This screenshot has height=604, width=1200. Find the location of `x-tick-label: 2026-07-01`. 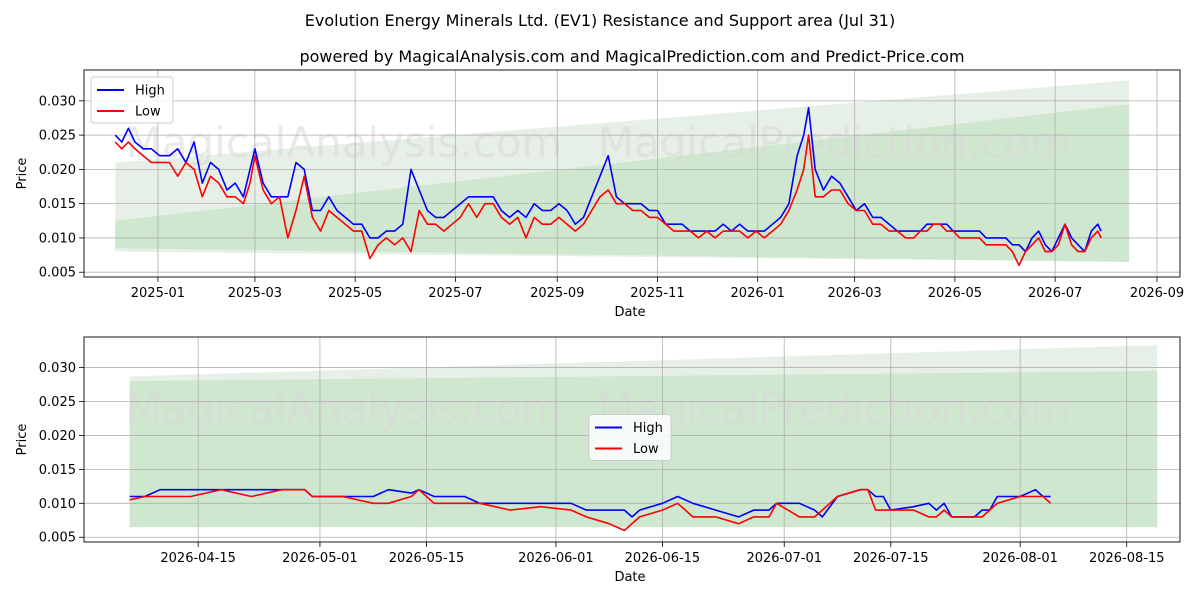

x-tick-label: 2026-07-01 is located at coordinates (784, 558).